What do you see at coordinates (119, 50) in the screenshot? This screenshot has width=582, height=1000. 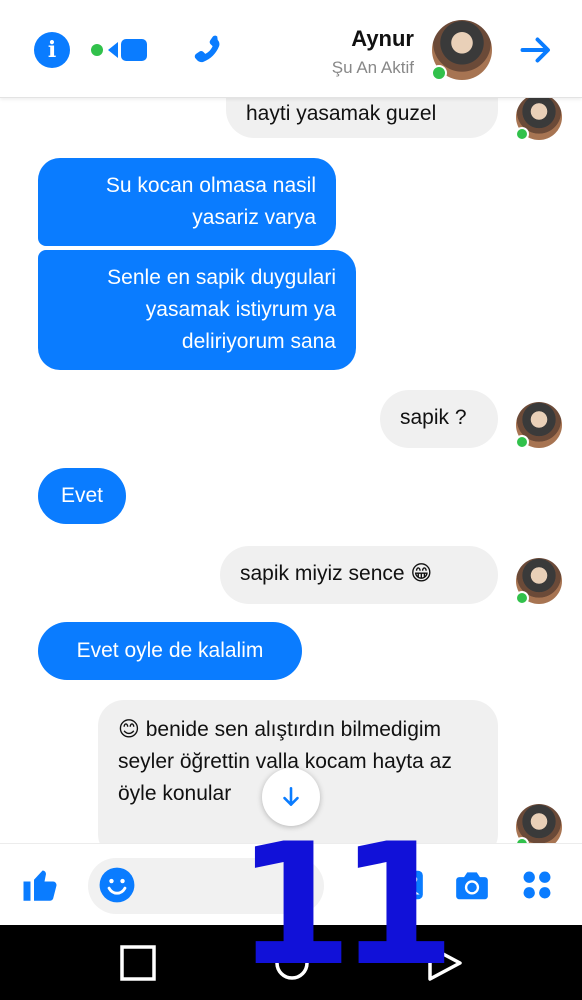 I see `video-call-icon` at bounding box center [119, 50].